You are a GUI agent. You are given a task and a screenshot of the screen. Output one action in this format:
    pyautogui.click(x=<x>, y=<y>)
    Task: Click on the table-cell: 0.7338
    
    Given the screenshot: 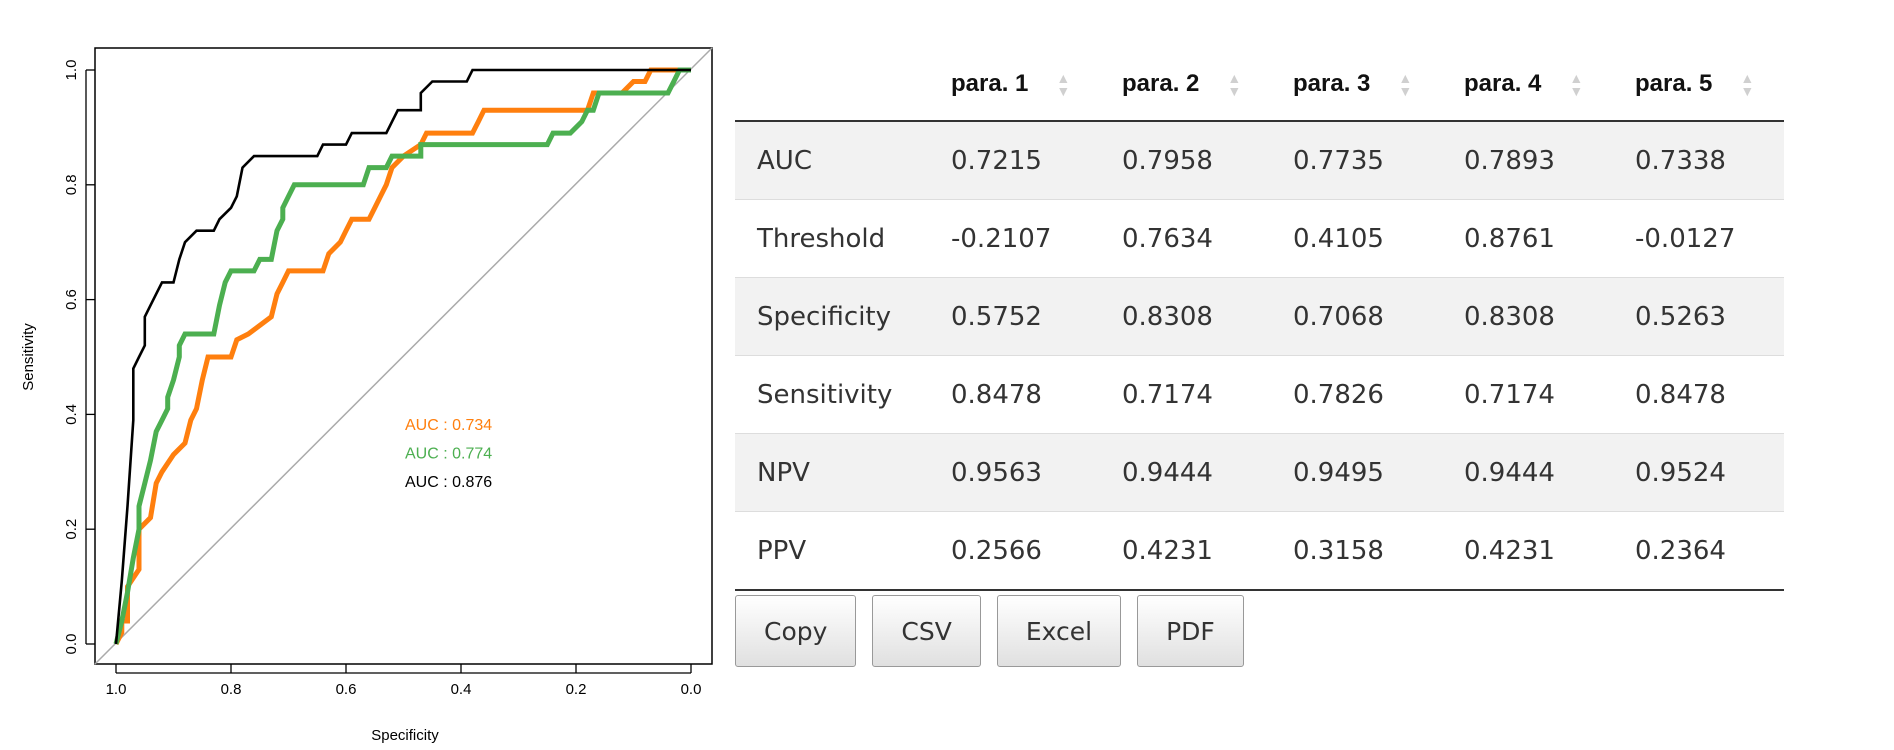 What is the action you would take?
    pyautogui.click(x=1698, y=160)
    